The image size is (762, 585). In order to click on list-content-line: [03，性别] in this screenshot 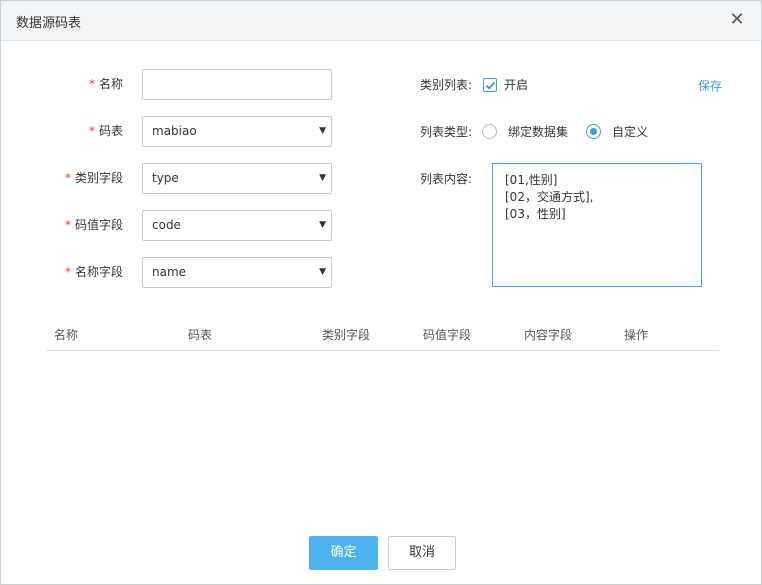, I will do `click(535, 214)`.